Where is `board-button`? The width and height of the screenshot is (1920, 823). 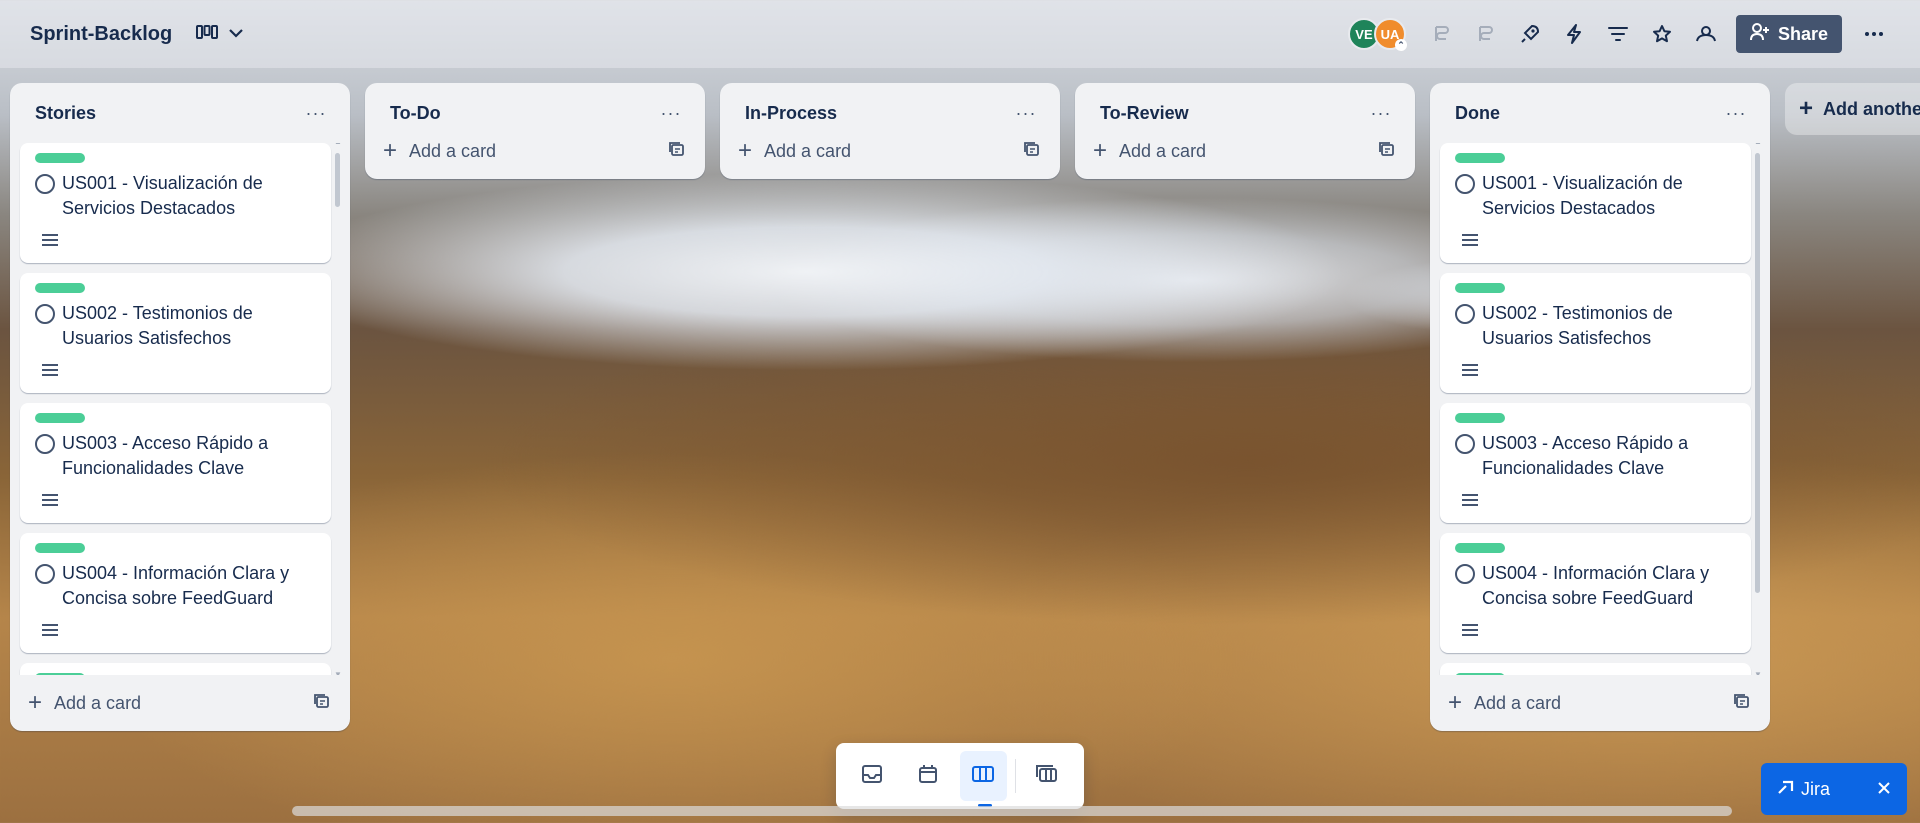
board-button is located at coordinates (983, 779).